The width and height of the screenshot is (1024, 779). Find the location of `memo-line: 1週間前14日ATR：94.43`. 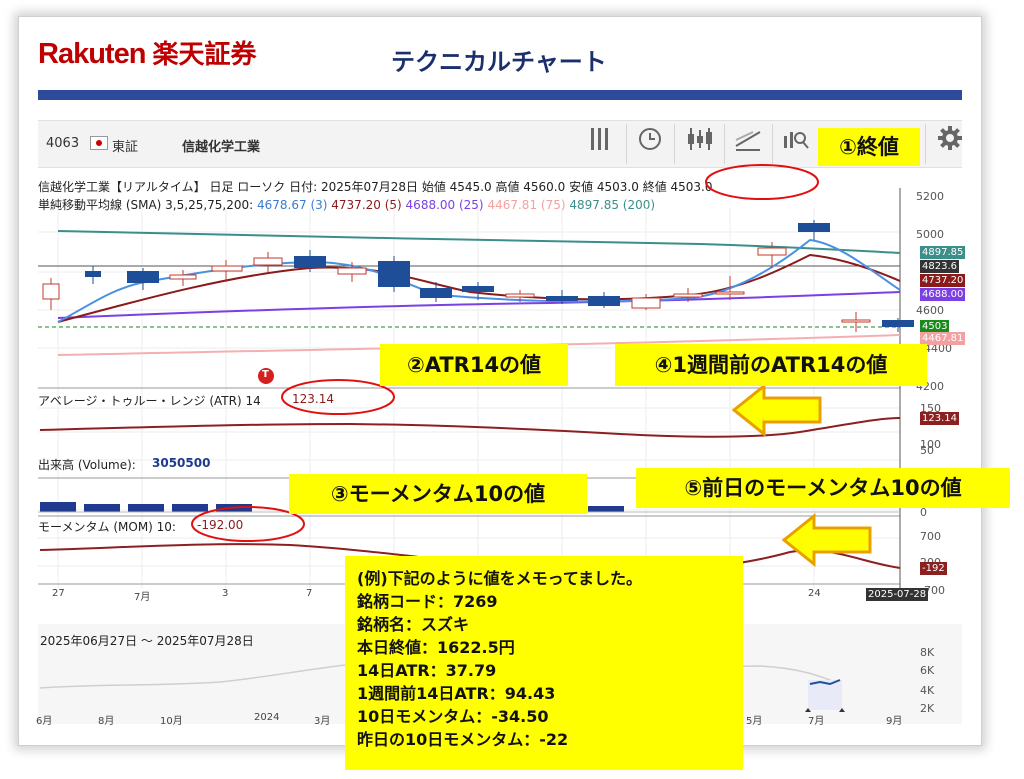

memo-line: 1週間前14日ATR：94.43 is located at coordinates (456, 693).